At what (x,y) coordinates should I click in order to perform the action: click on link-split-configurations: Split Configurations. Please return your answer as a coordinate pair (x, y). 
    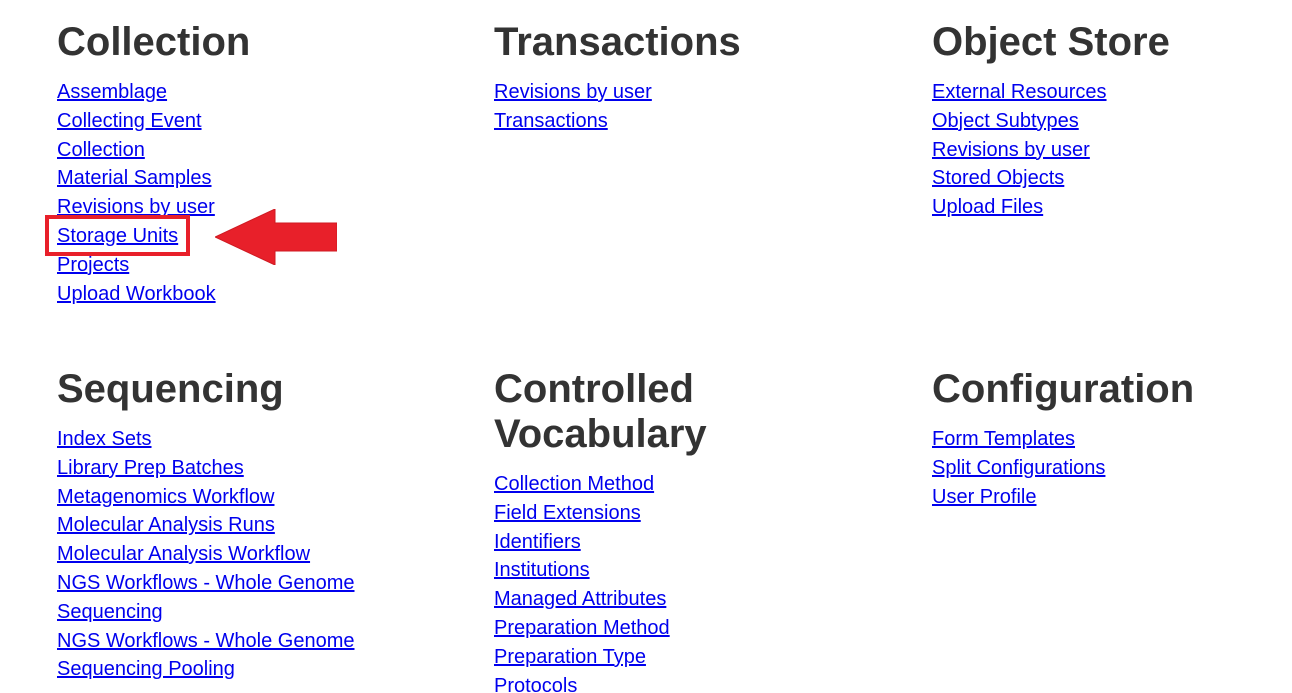
    Looking at the image, I should click on (1018, 468).